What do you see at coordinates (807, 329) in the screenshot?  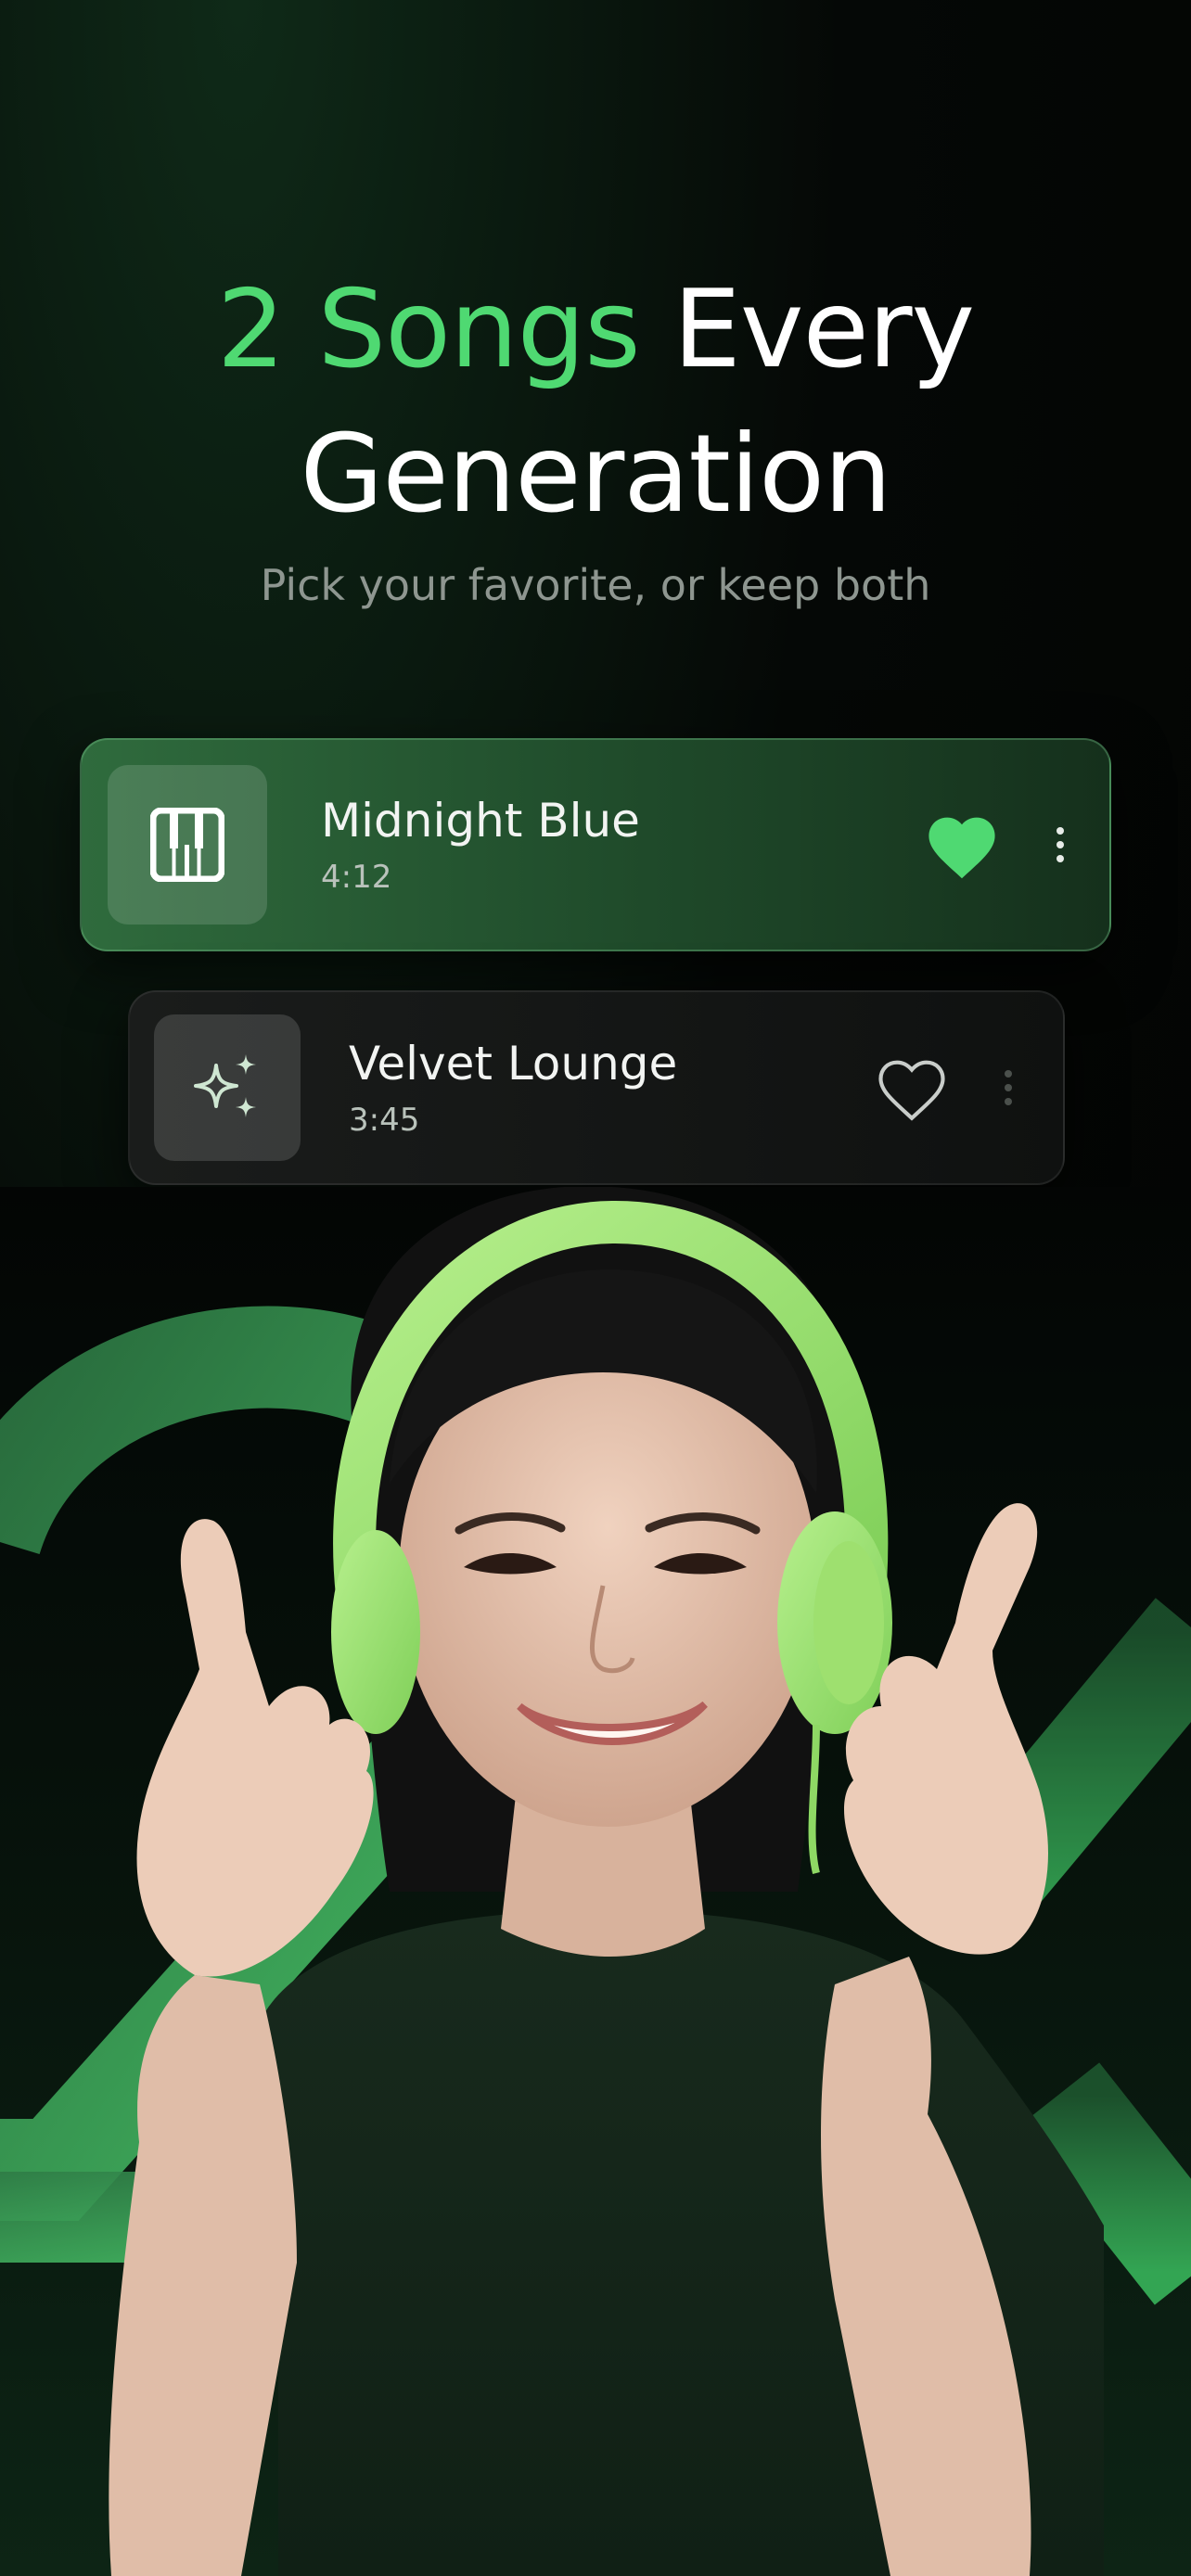 I see `headline-rest: Every` at bounding box center [807, 329].